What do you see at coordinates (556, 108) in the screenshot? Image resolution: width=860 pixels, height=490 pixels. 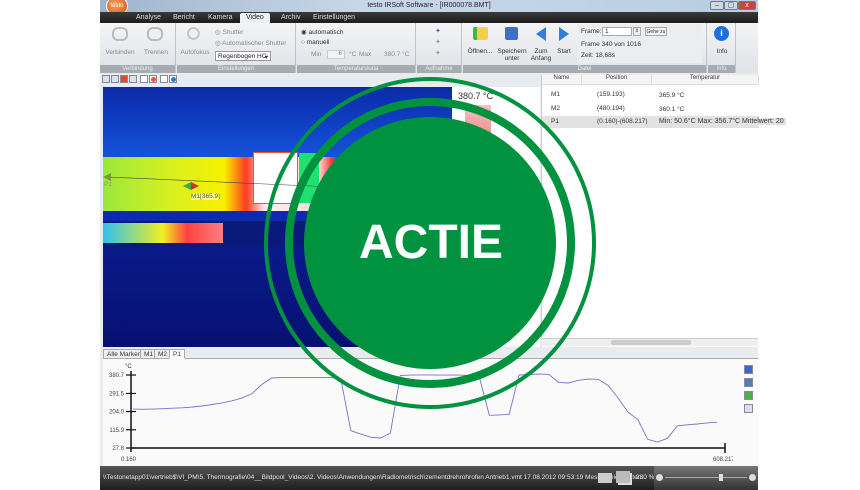 I see `cell-name: M2` at bounding box center [556, 108].